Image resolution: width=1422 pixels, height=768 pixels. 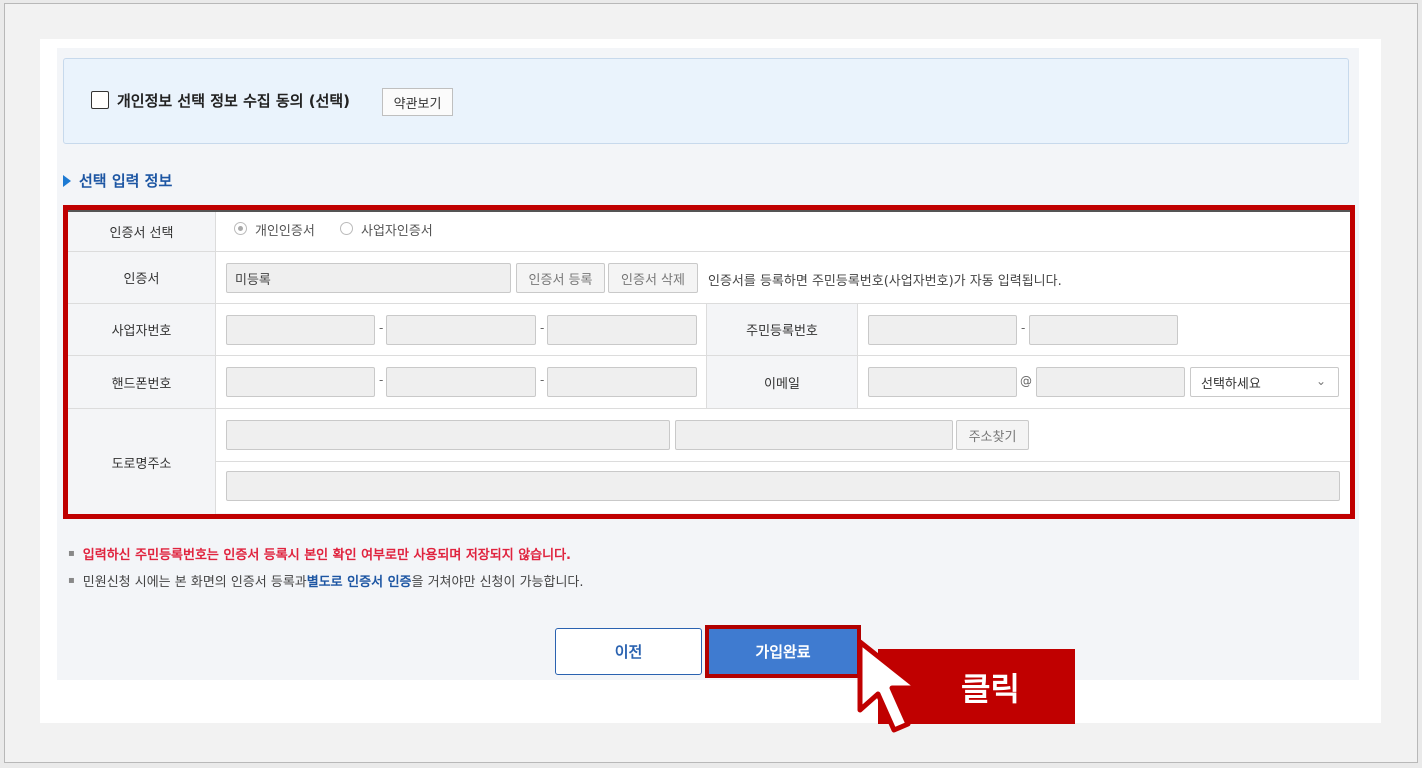 I want to click on at-sign: @, so click(x=1026, y=381).